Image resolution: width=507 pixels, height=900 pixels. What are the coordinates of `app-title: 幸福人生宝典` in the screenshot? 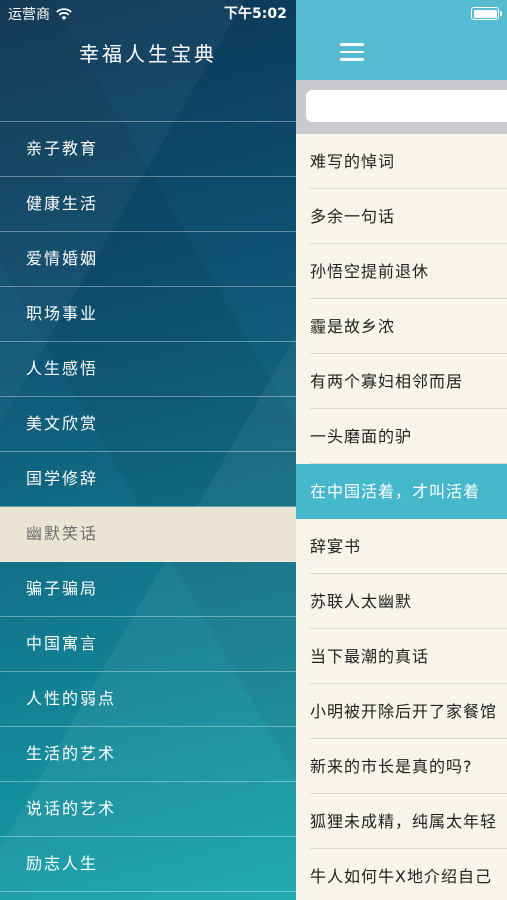 It's located at (148, 54).